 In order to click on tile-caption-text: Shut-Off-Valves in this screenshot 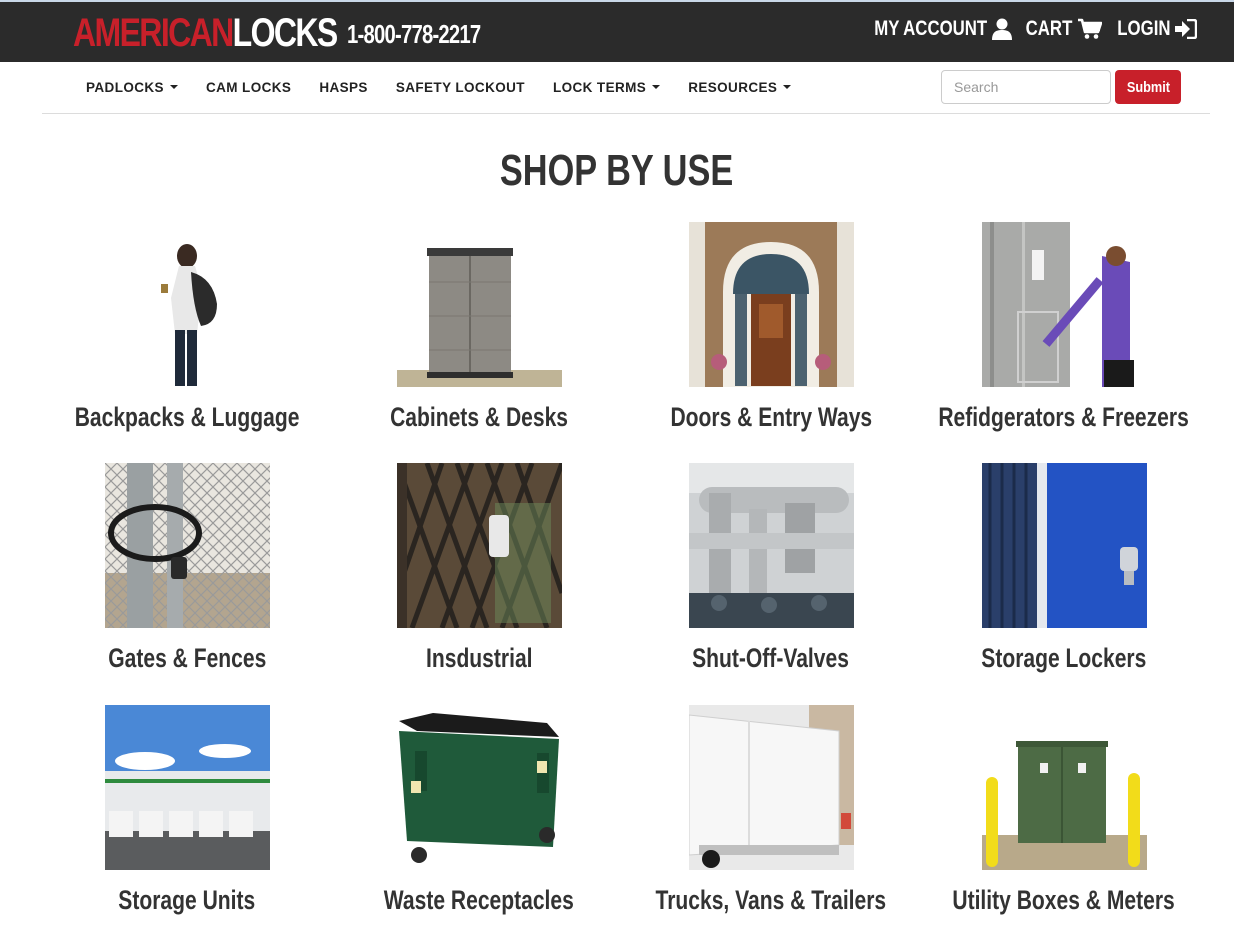, I will do `click(771, 658)`.